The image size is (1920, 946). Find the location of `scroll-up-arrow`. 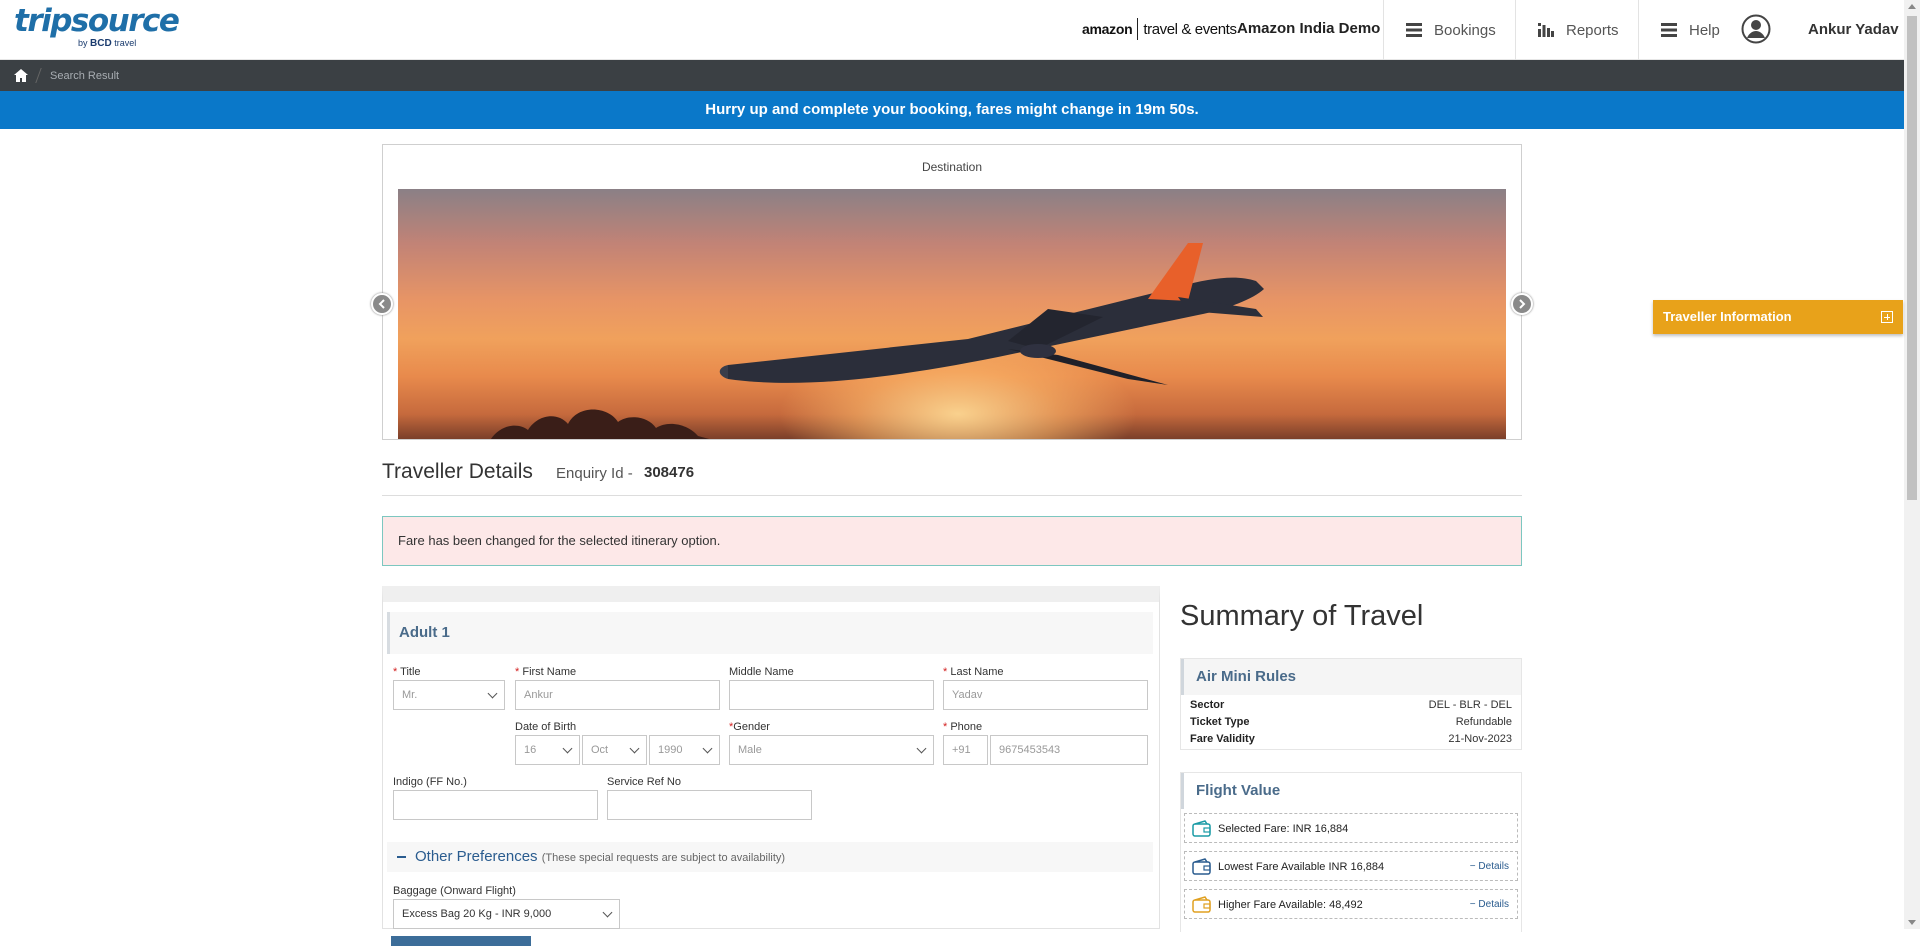

scroll-up-arrow is located at coordinates (1912, 6).